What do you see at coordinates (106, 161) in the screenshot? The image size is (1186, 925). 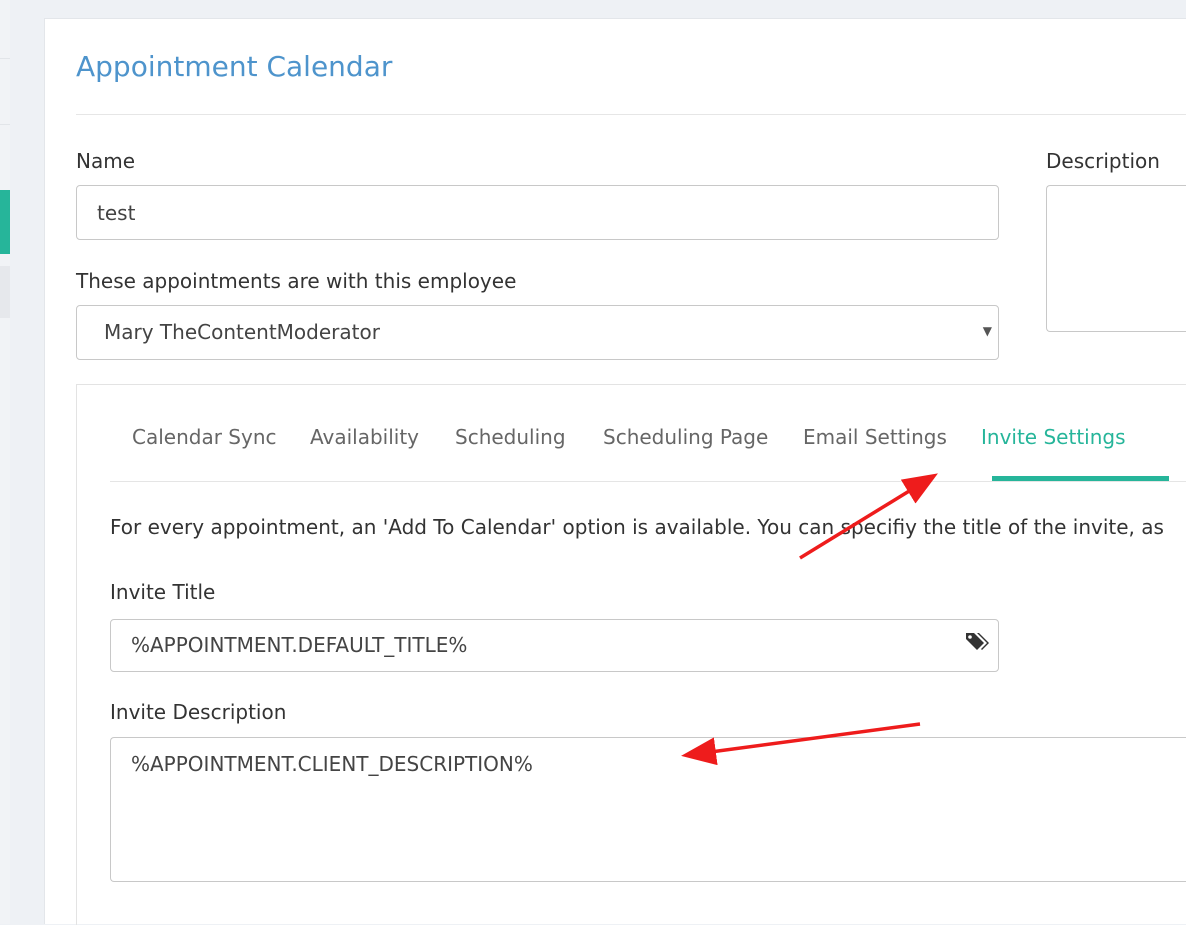 I see `name-label: Name` at bounding box center [106, 161].